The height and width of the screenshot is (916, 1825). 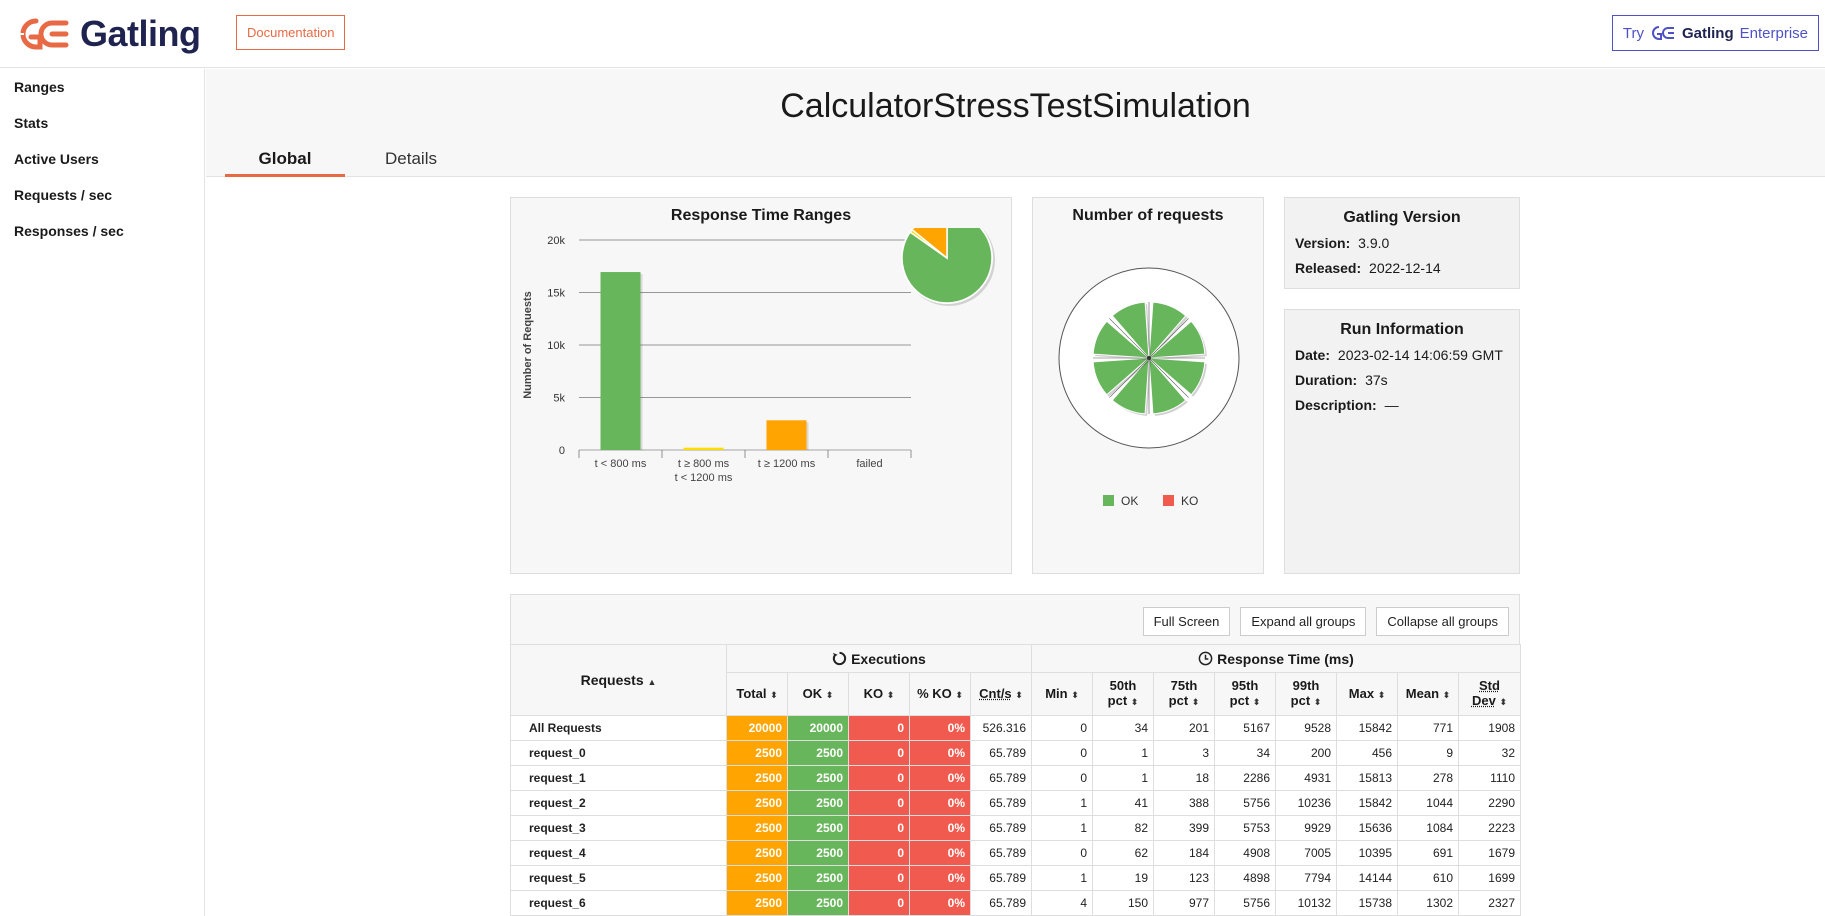 I want to click on col-total: Total ⬍, so click(x=757, y=694).